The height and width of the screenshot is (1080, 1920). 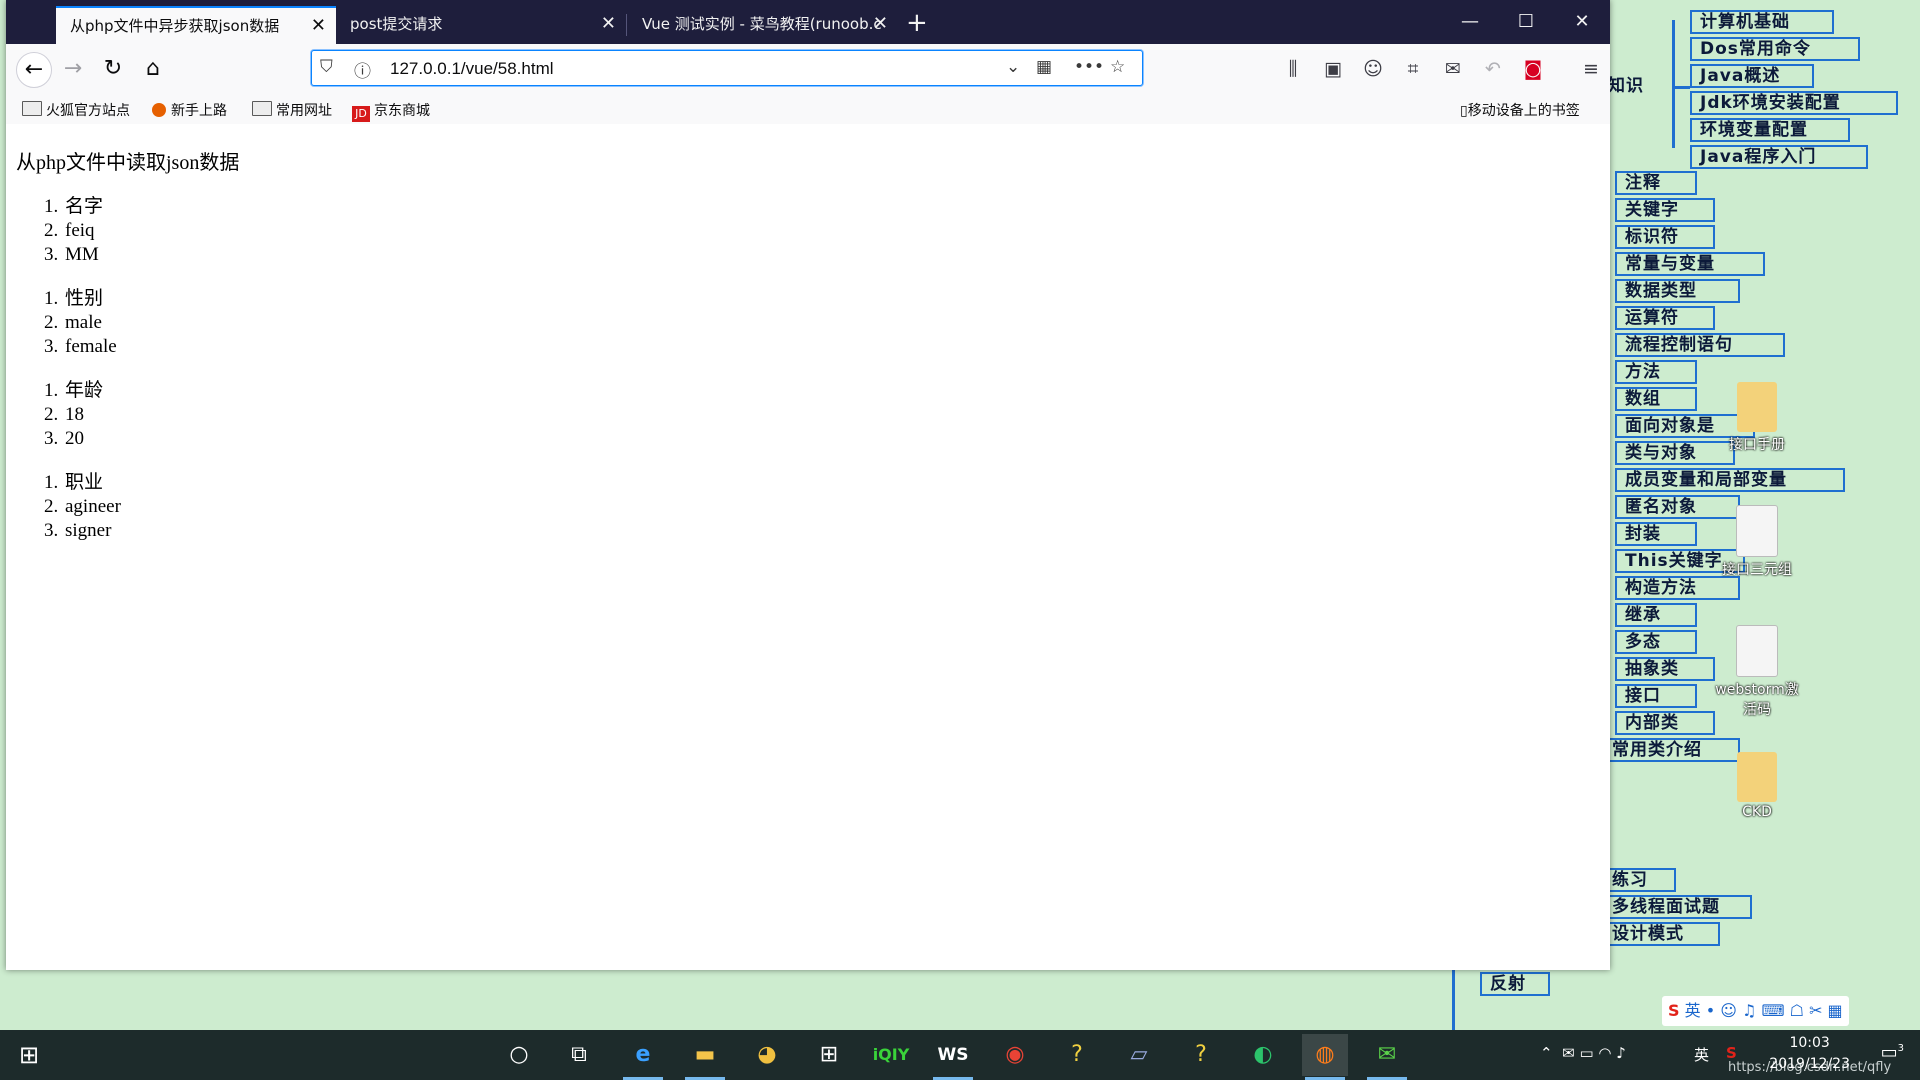 I want to click on account-icon: ☺, so click(x=1373, y=69).